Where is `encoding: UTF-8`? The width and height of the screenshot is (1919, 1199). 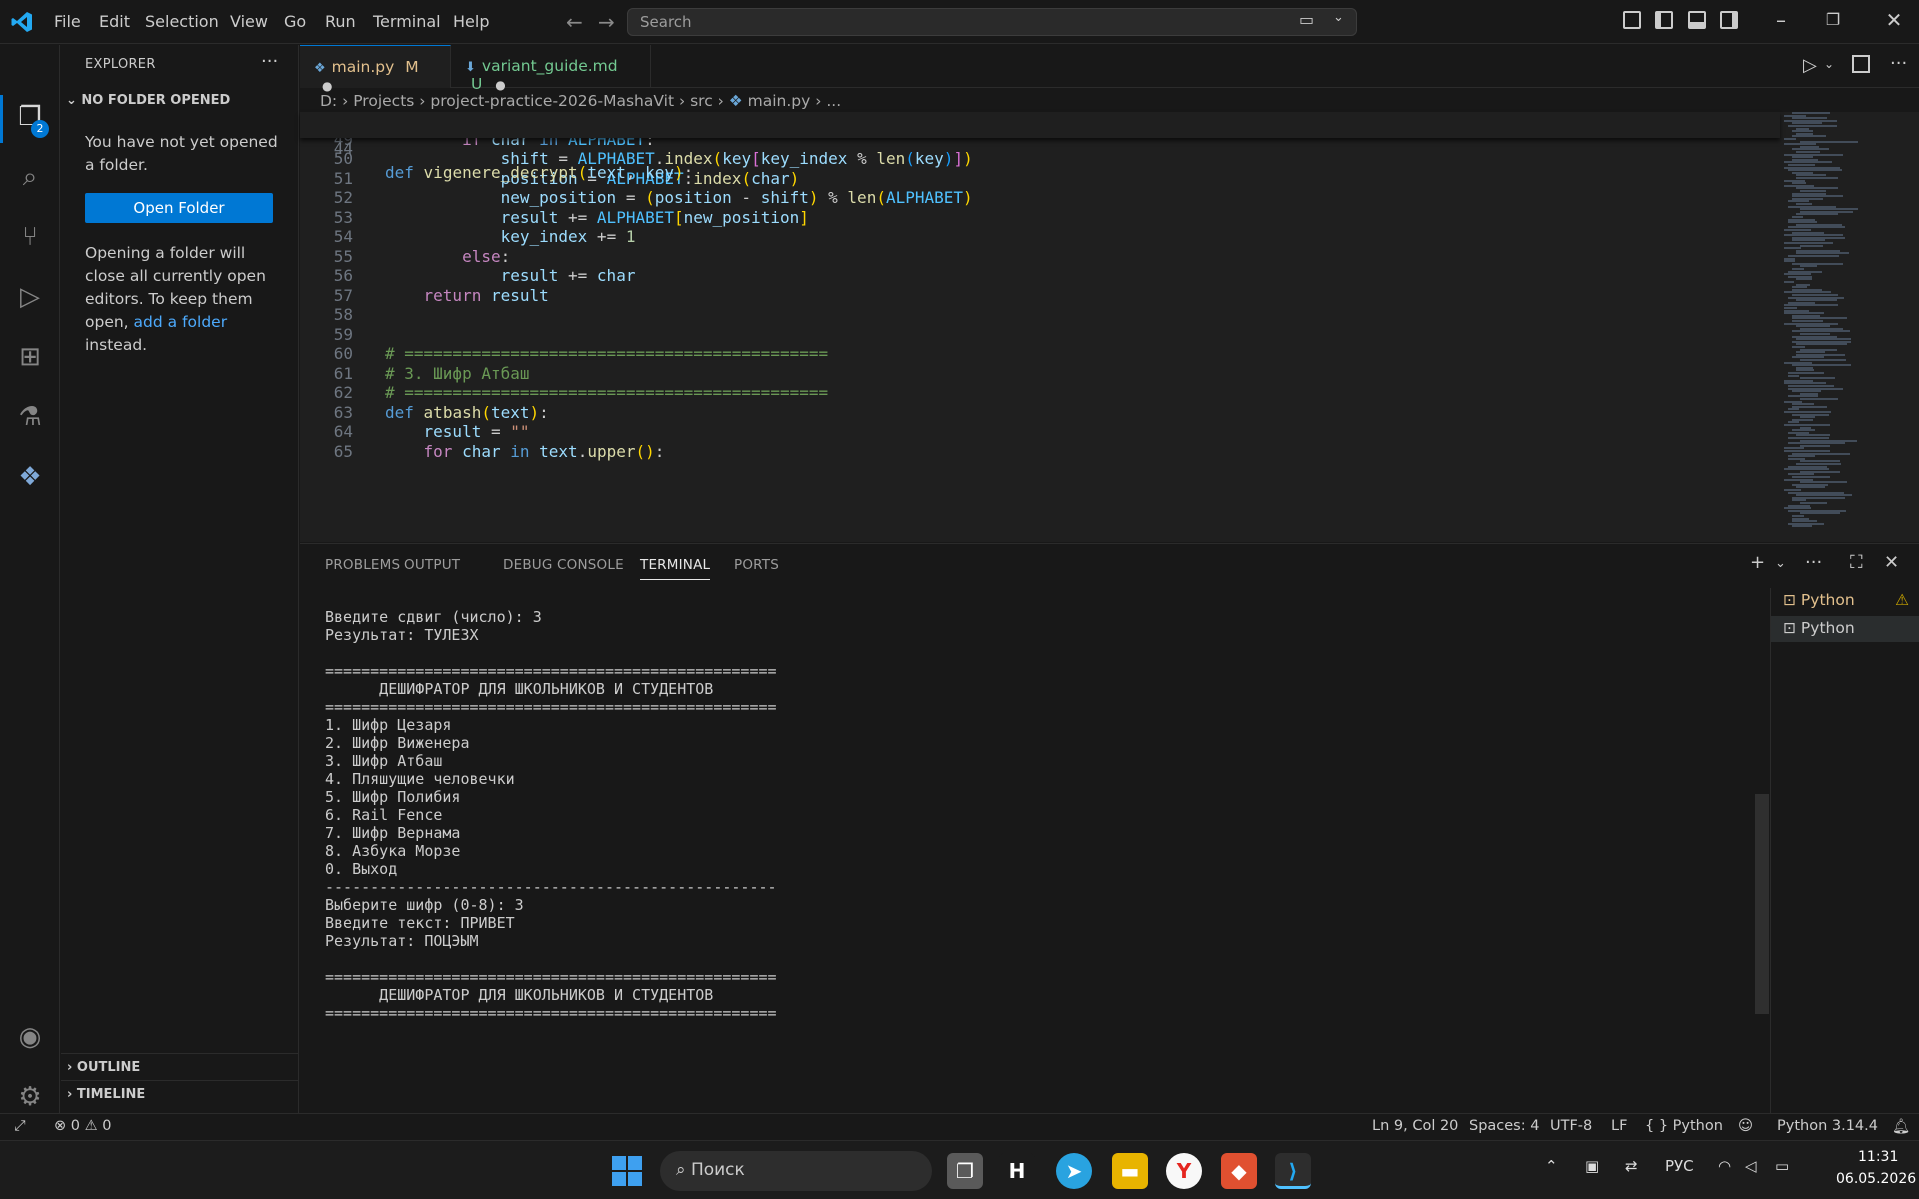
encoding: UTF-8 is located at coordinates (1571, 1126).